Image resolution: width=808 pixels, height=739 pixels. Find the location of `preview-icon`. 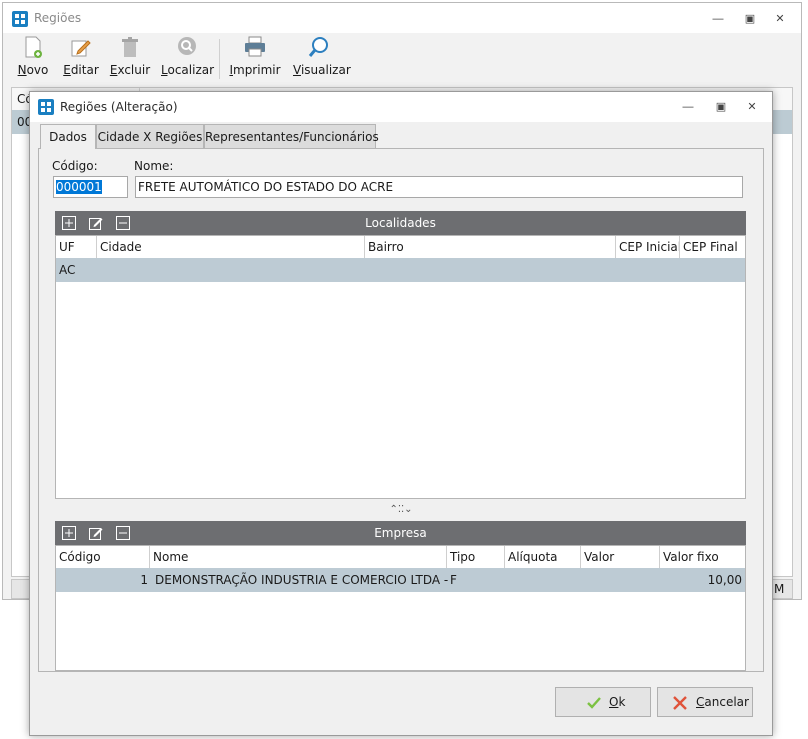

preview-icon is located at coordinates (318, 47).